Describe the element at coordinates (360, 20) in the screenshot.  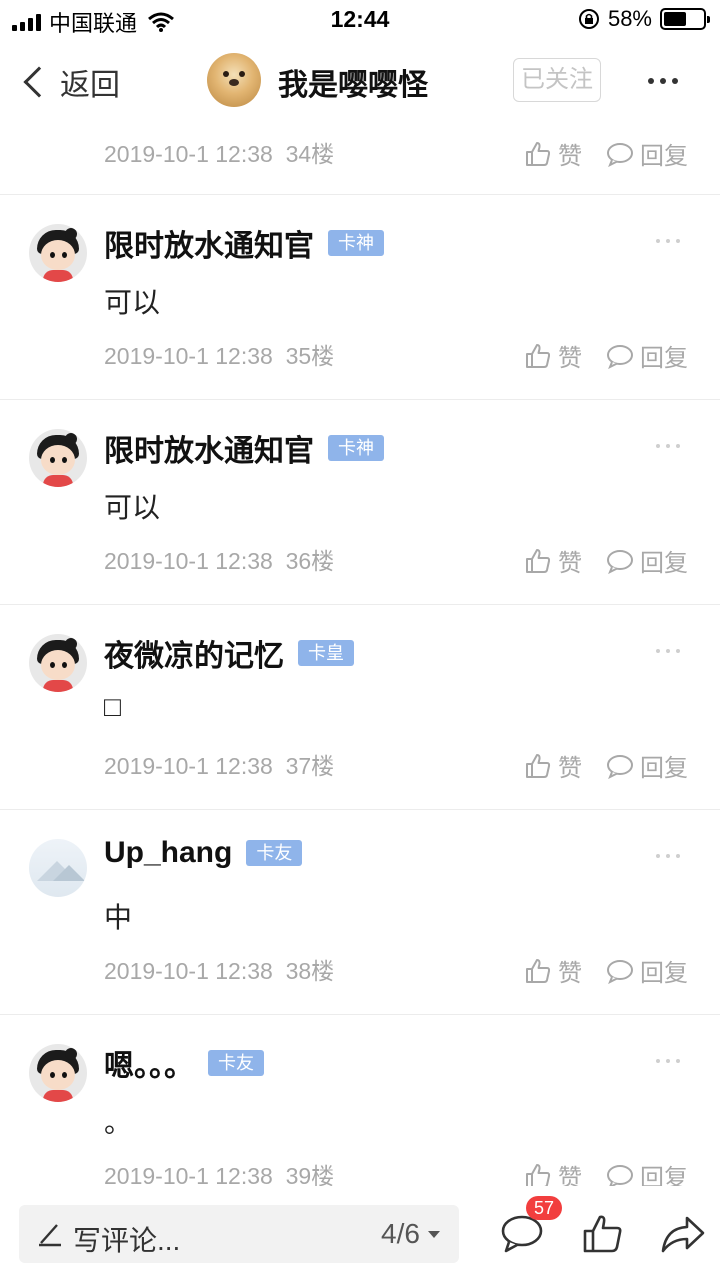
I see `status-bar: 中国联通 12:44 58%` at that location.